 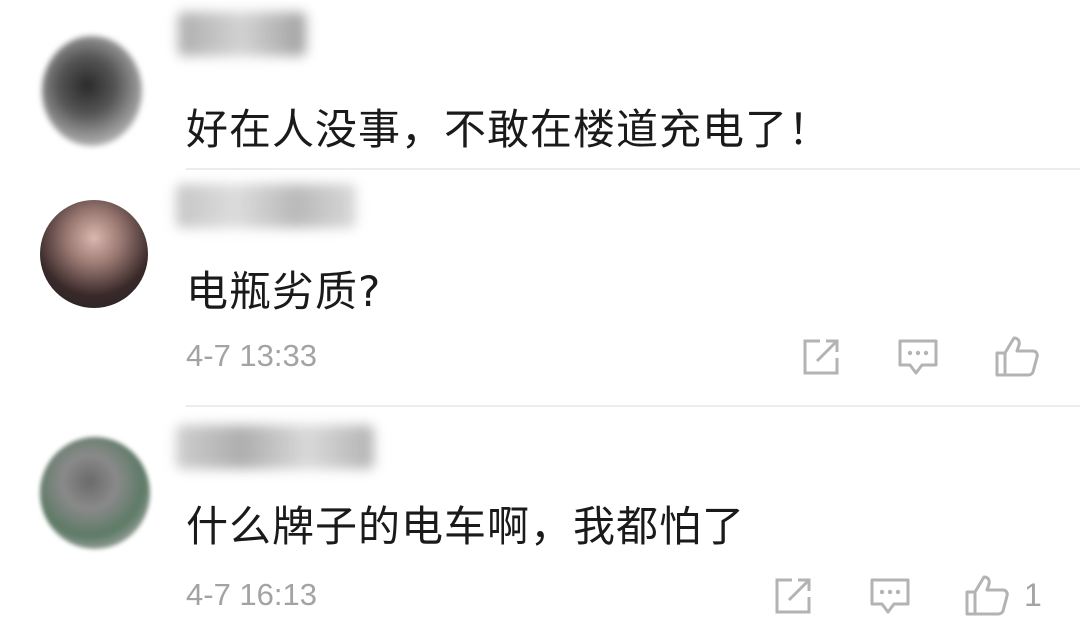 I want to click on comment-text: 电瓶劣质?, so click(x=284, y=291).